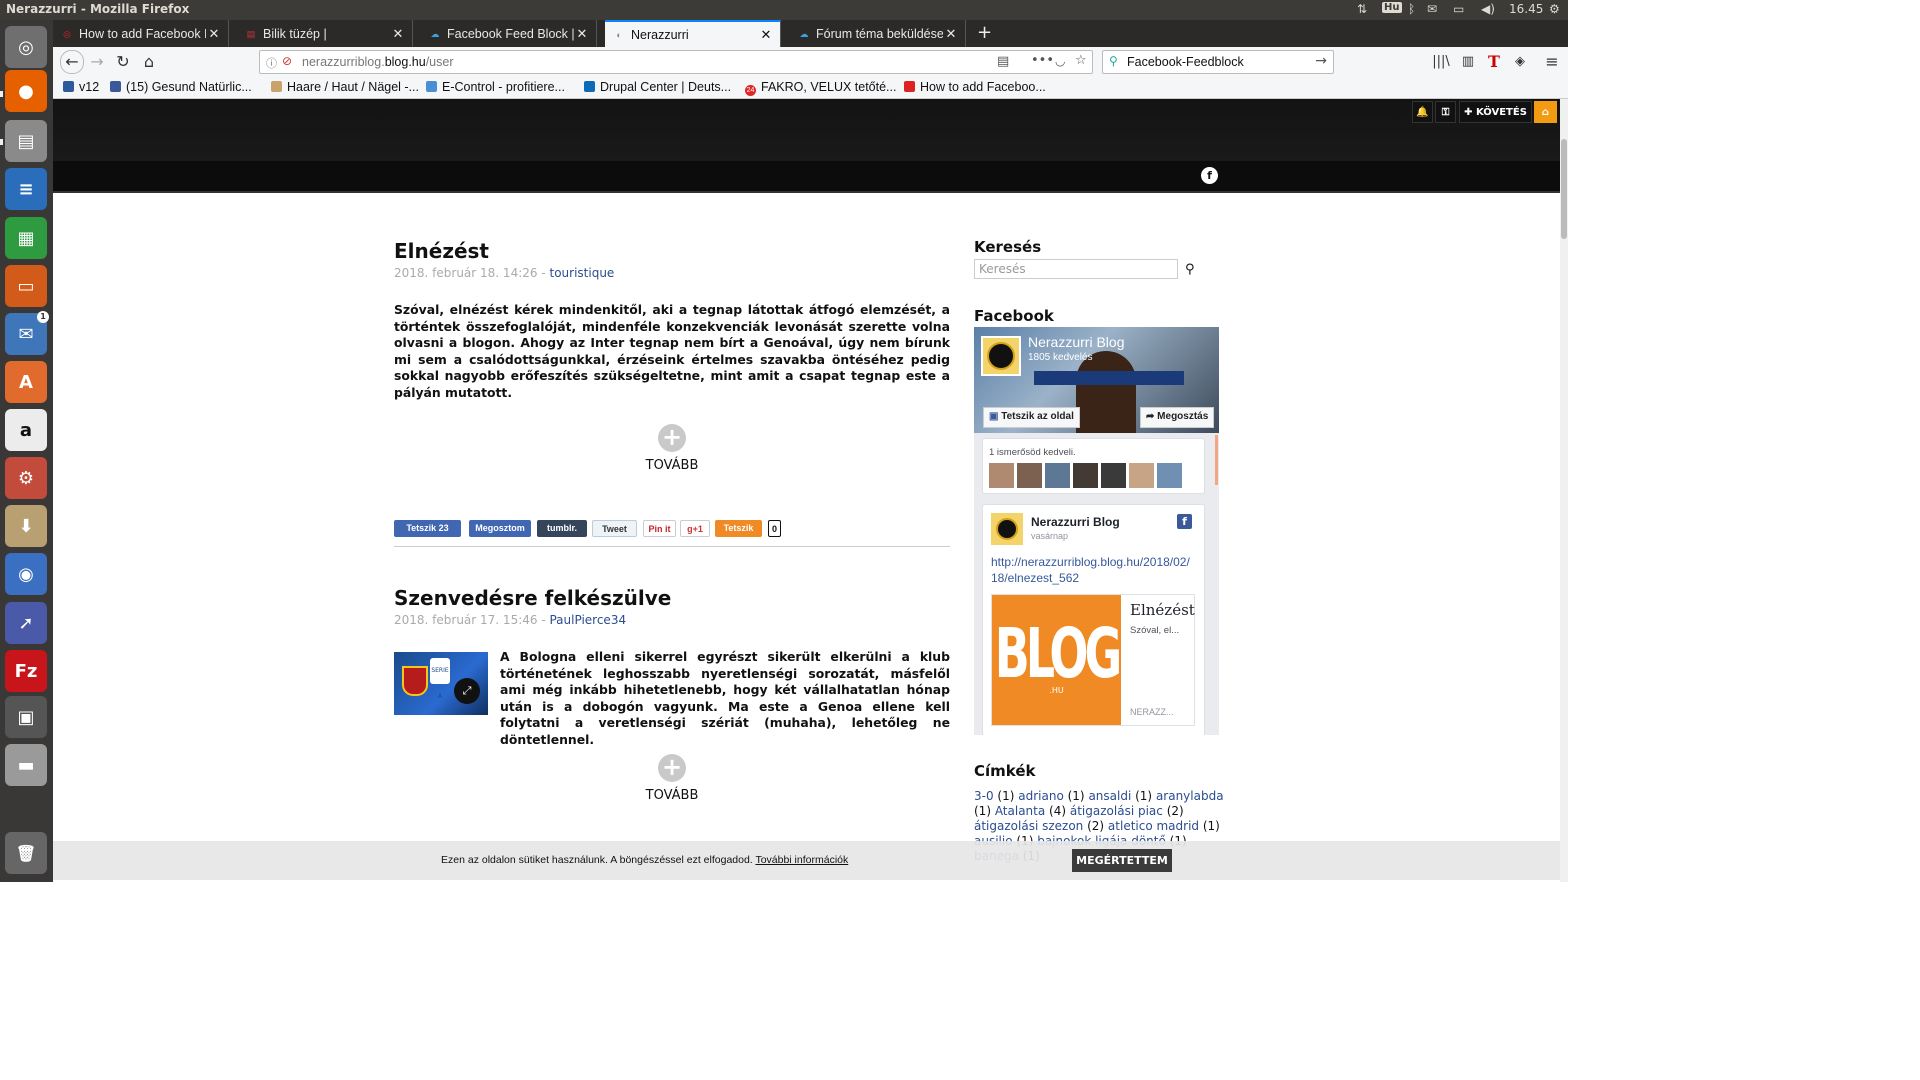 The image size is (1920, 1080). I want to click on tag-link: adriano, so click(1041, 796).